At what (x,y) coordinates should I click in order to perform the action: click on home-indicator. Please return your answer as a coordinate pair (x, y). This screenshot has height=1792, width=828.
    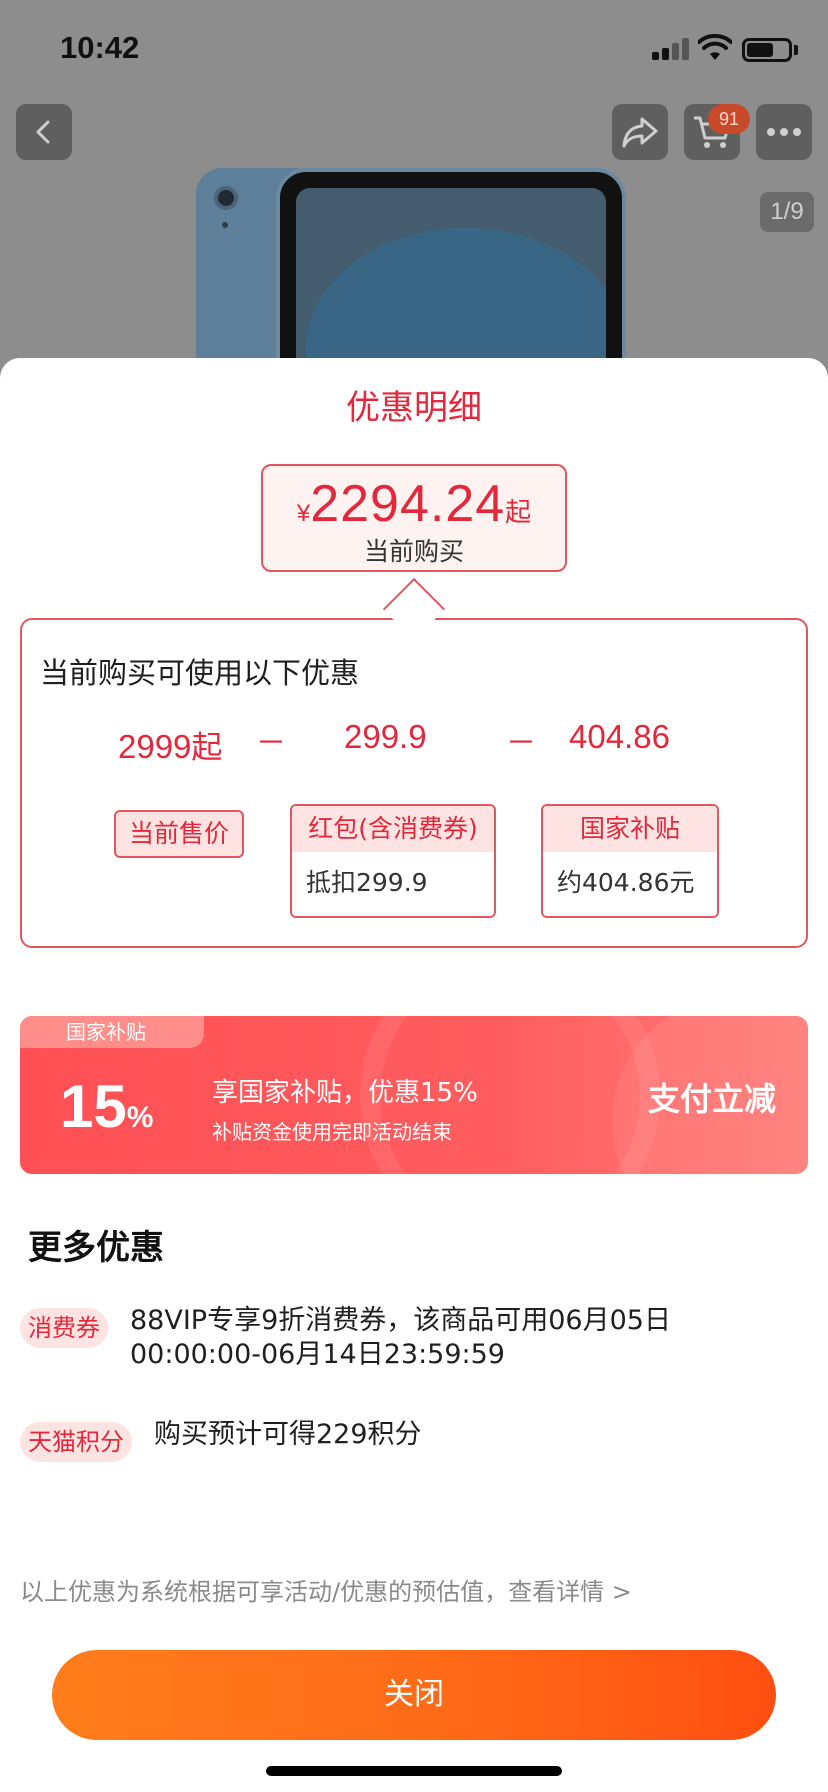
    Looking at the image, I should click on (414, 1771).